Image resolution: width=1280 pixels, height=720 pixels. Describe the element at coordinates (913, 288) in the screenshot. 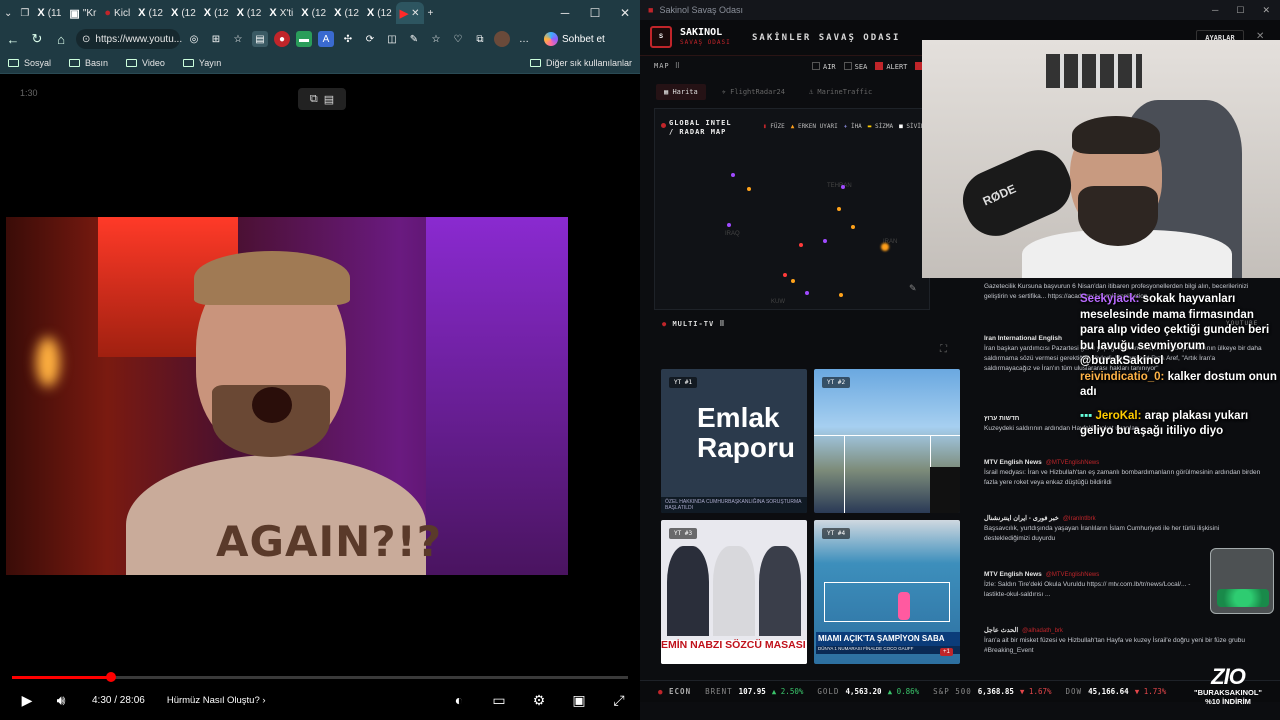

I see `pencil-icon: ✎` at that location.